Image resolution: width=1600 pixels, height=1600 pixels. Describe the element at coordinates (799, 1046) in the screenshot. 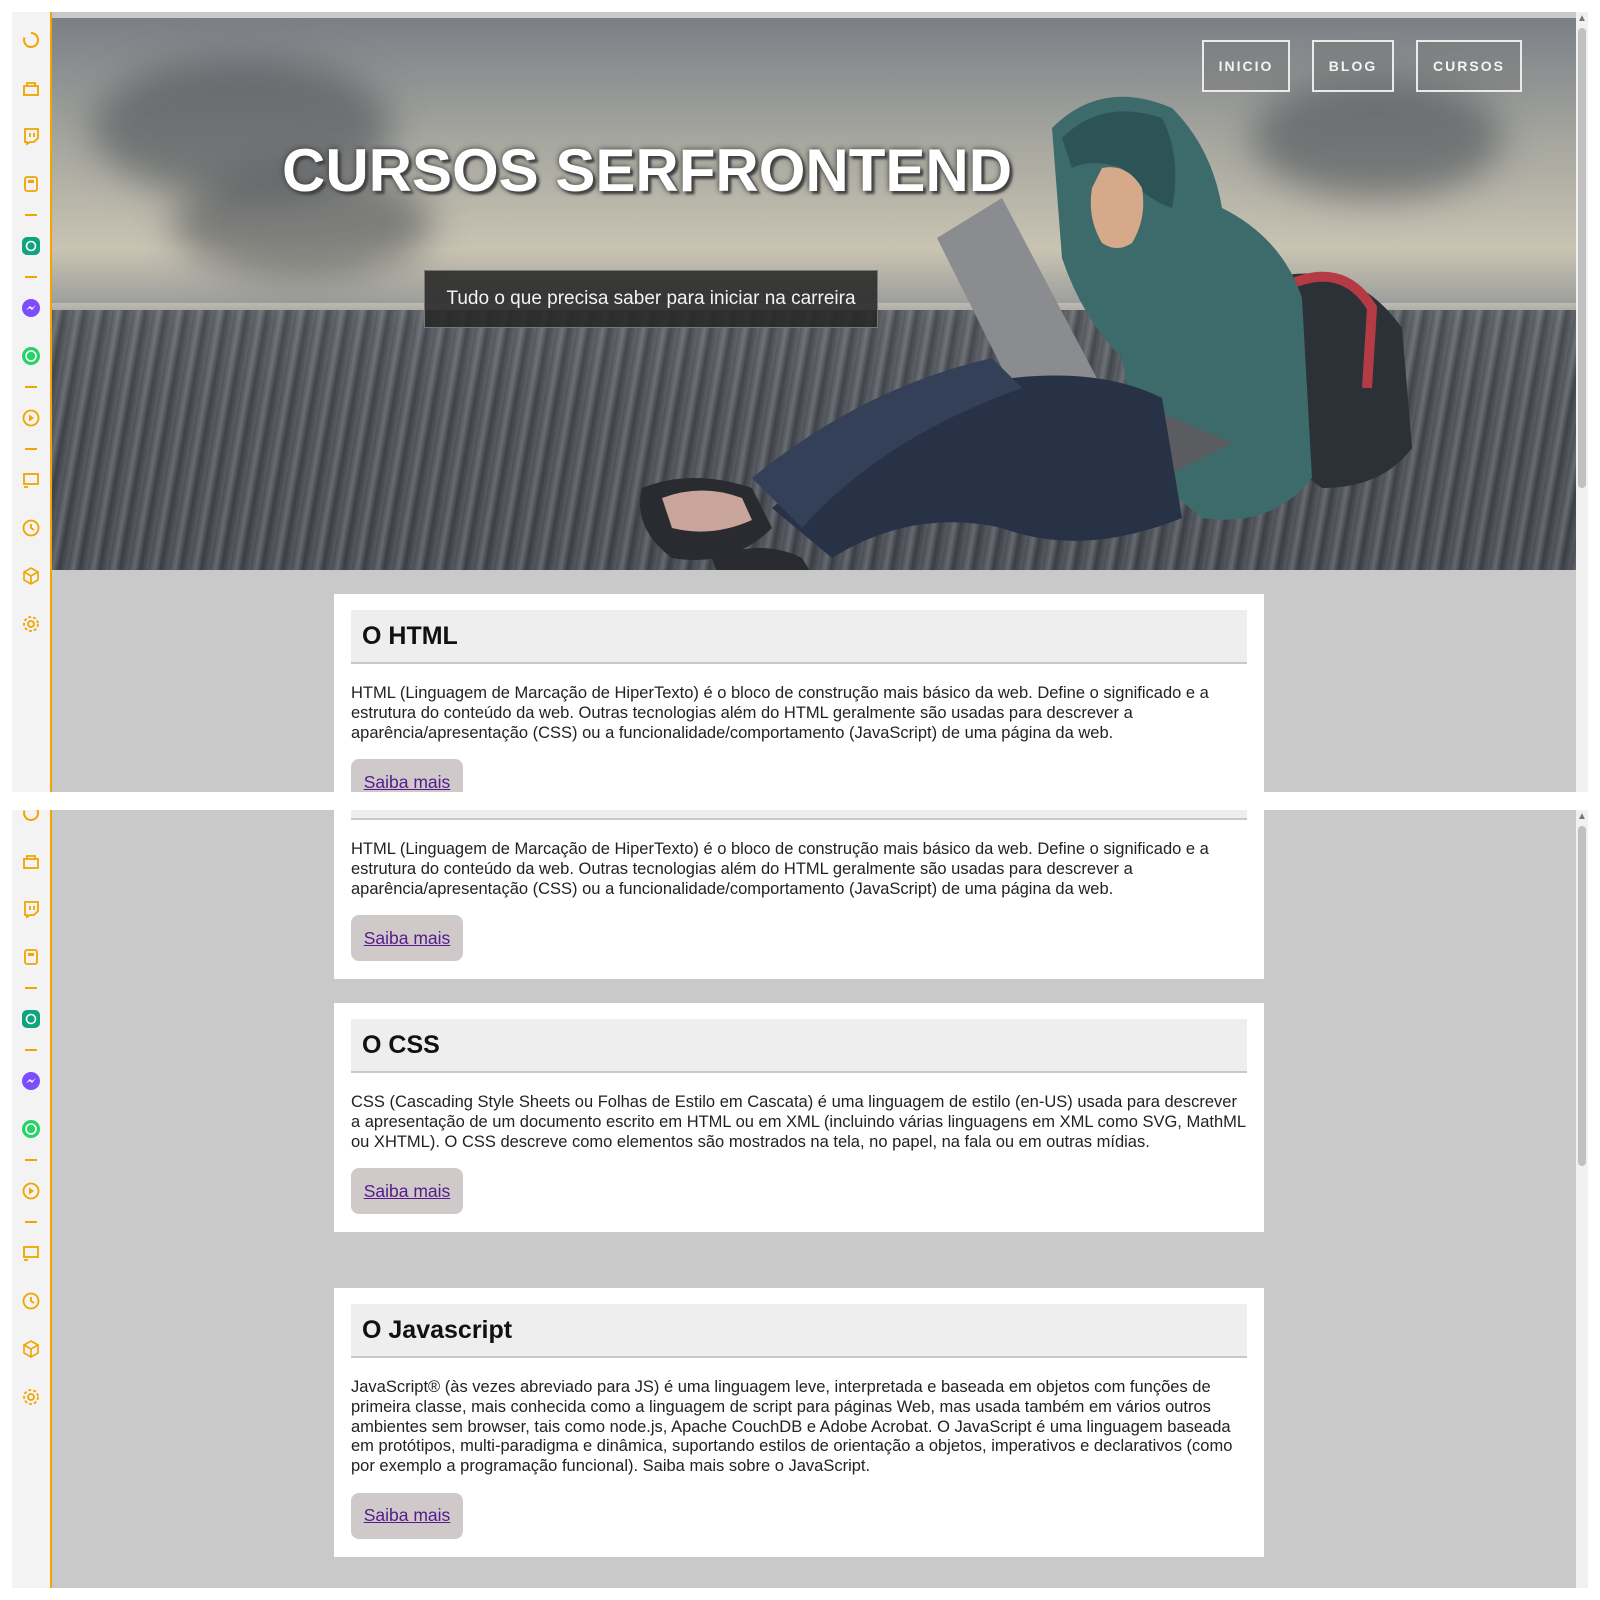

I see `card-title: O CSS` at that location.